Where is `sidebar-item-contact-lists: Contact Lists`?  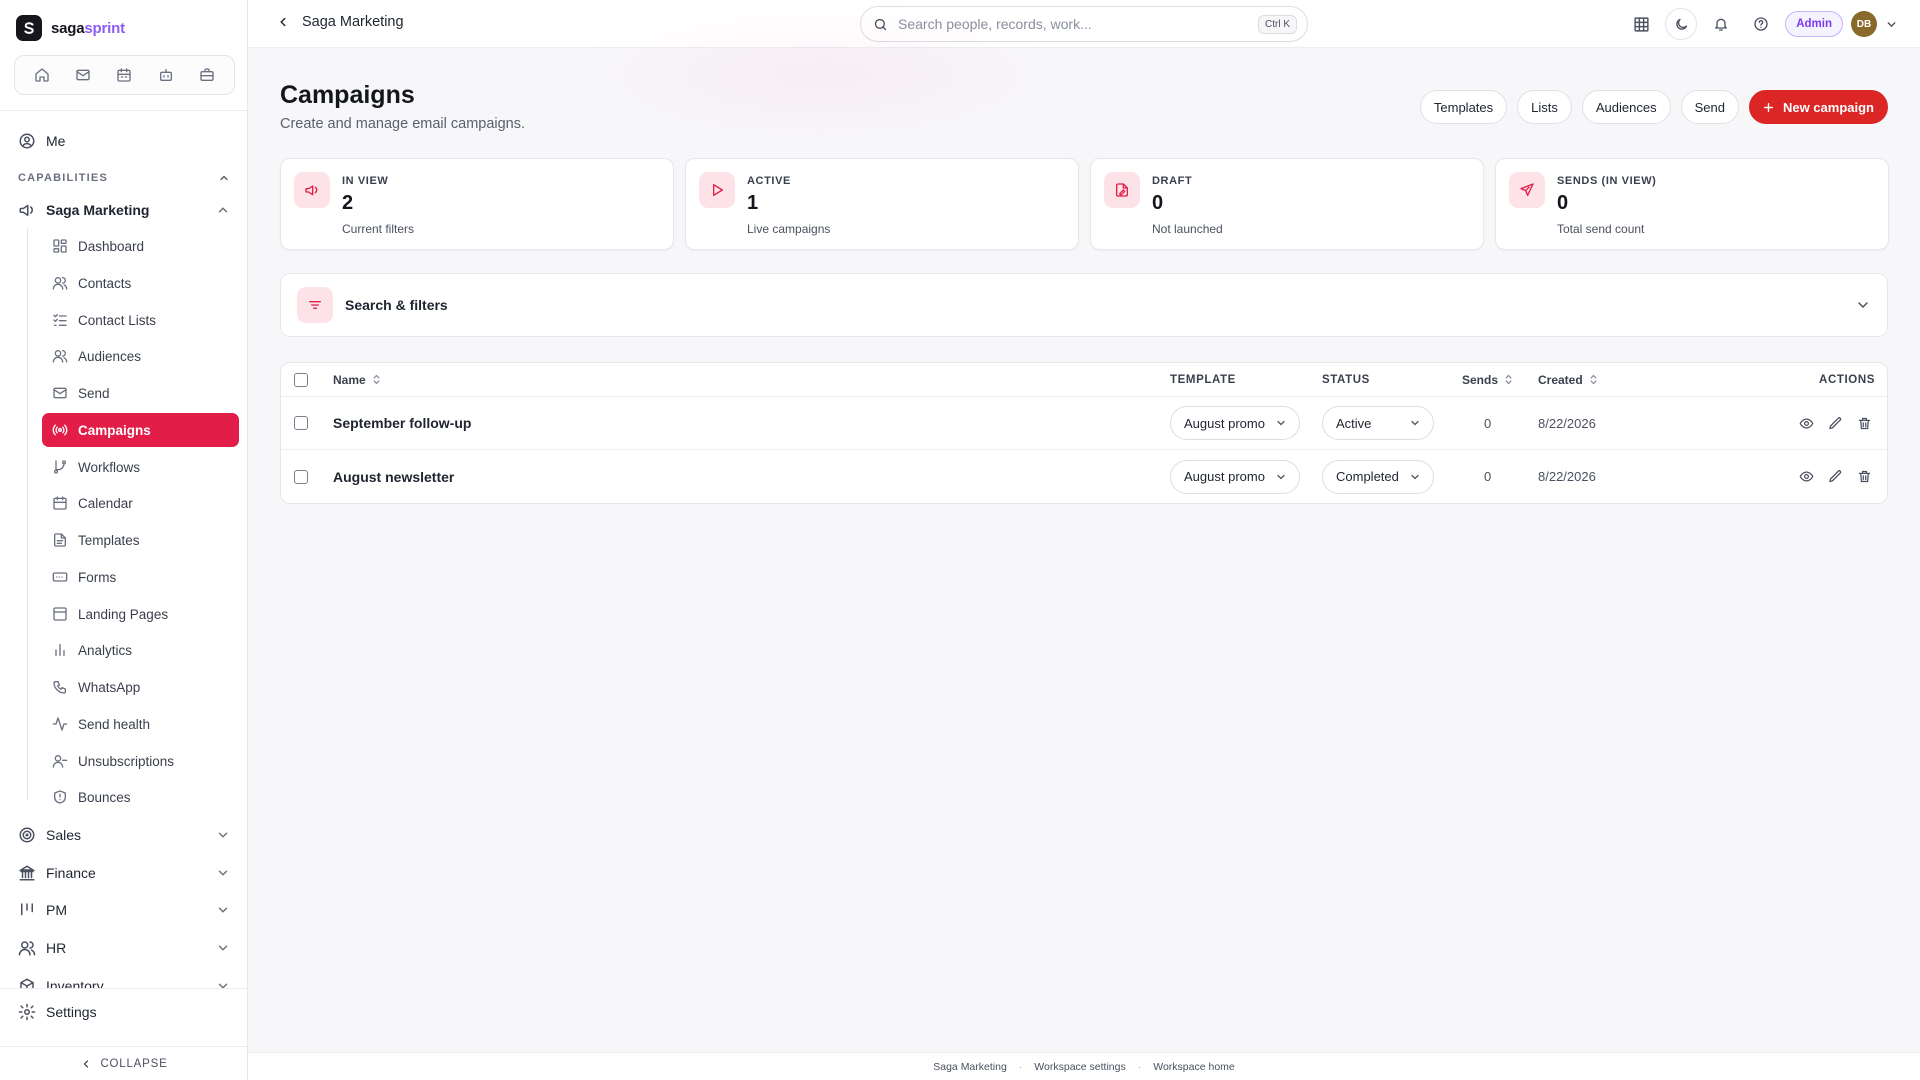 sidebar-item-contact-lists: Contact Lists is located at coordinates (140, 320).